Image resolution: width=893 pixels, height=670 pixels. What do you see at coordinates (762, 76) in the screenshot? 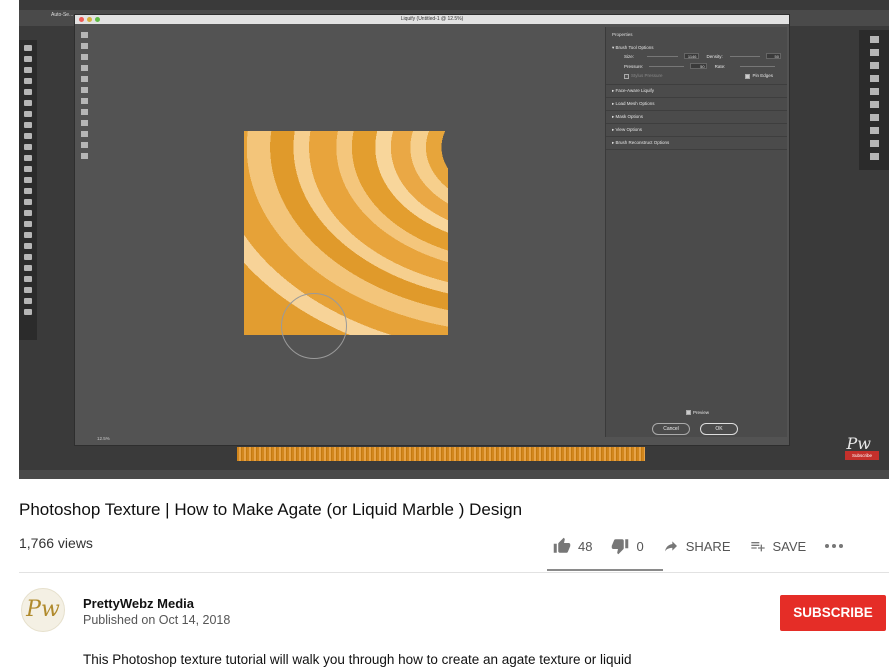
I see `pin-edges-label: Pin Edges` at bounding box center [762, 76].